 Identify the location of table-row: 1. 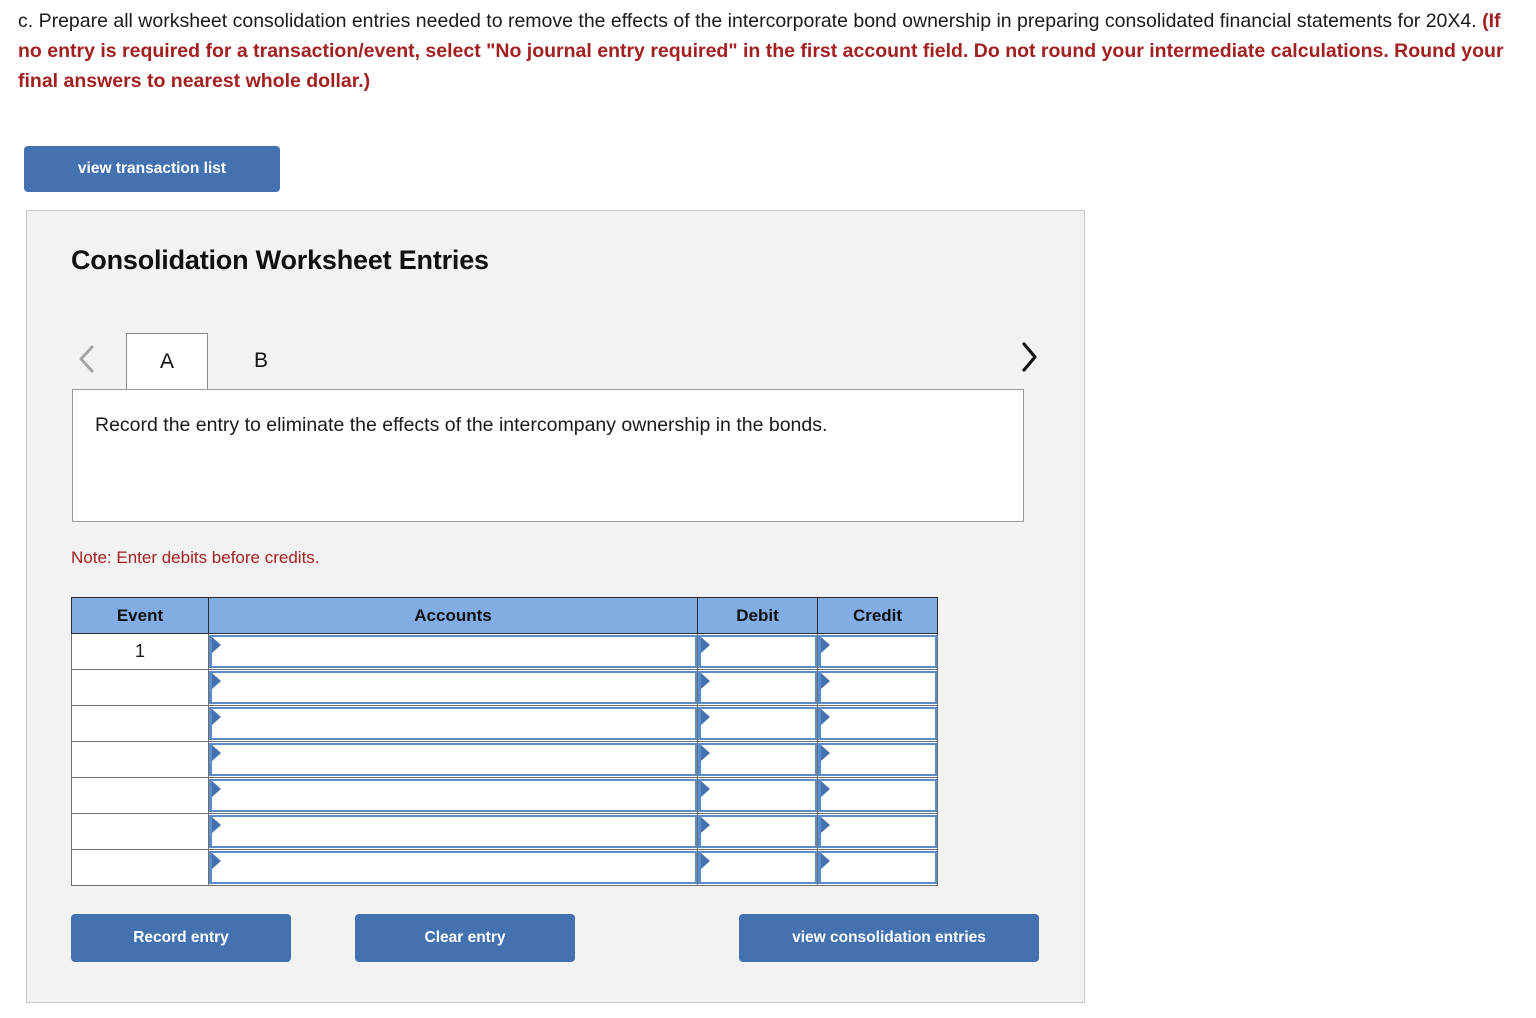
(504, 651).